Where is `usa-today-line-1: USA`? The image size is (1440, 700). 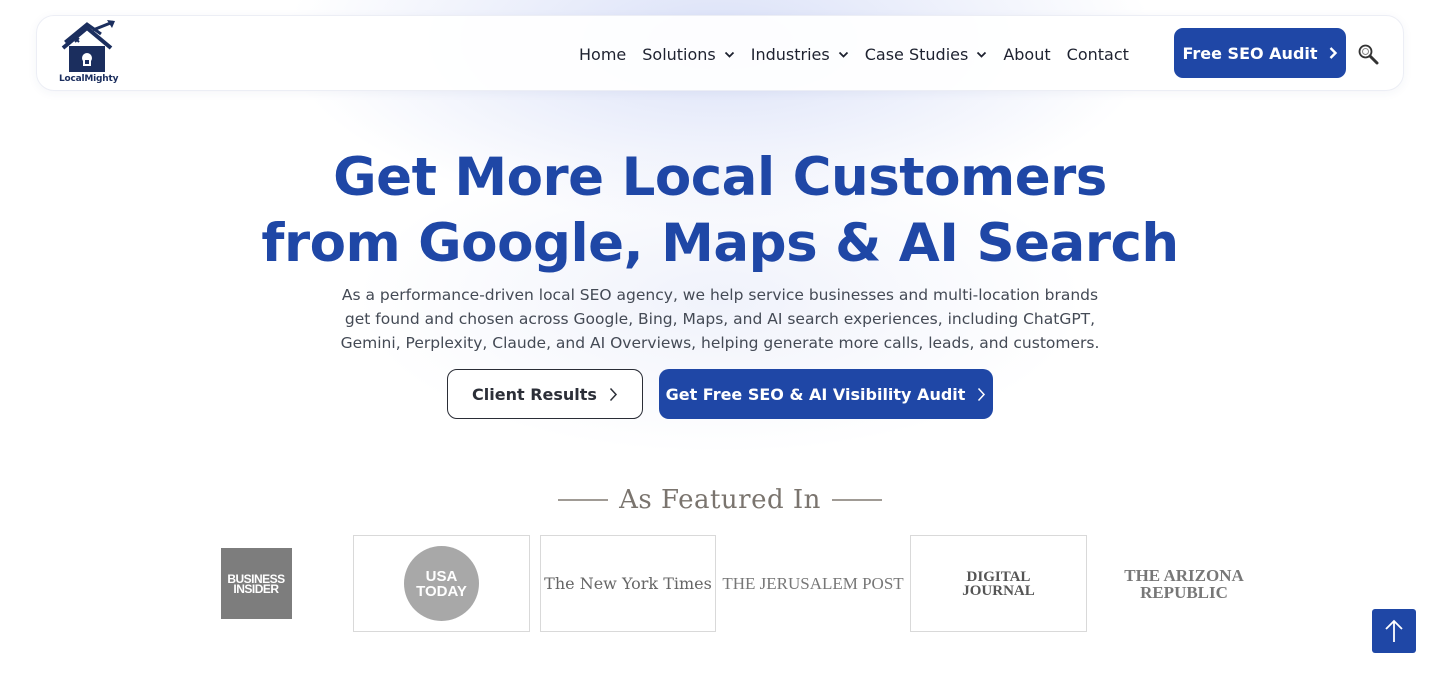 usa-today-line-1: USA is located at coordinates (441, 576).